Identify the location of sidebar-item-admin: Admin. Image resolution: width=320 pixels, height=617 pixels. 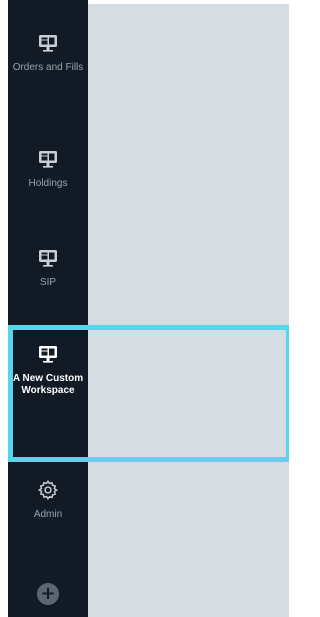
(48, 500).